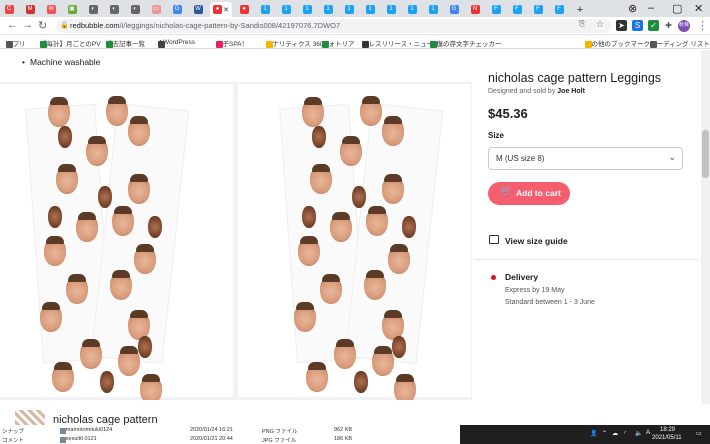  Describe the element at coordinates (632, 8) in the screenshot. I see `tab-search-icon: ⊗` at that location.